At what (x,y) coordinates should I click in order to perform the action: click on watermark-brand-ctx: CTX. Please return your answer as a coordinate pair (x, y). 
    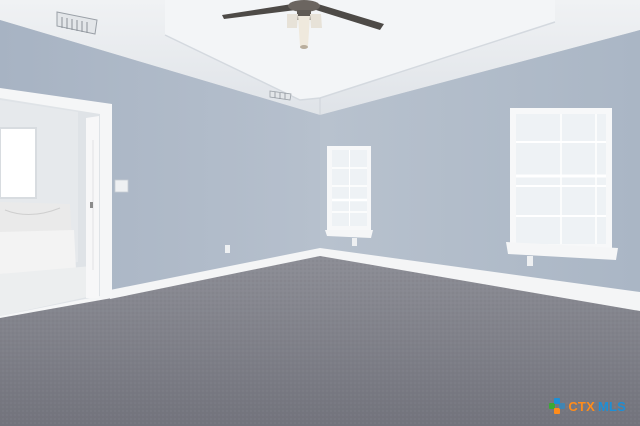
    Looking at the image, I should click on (581, 406).